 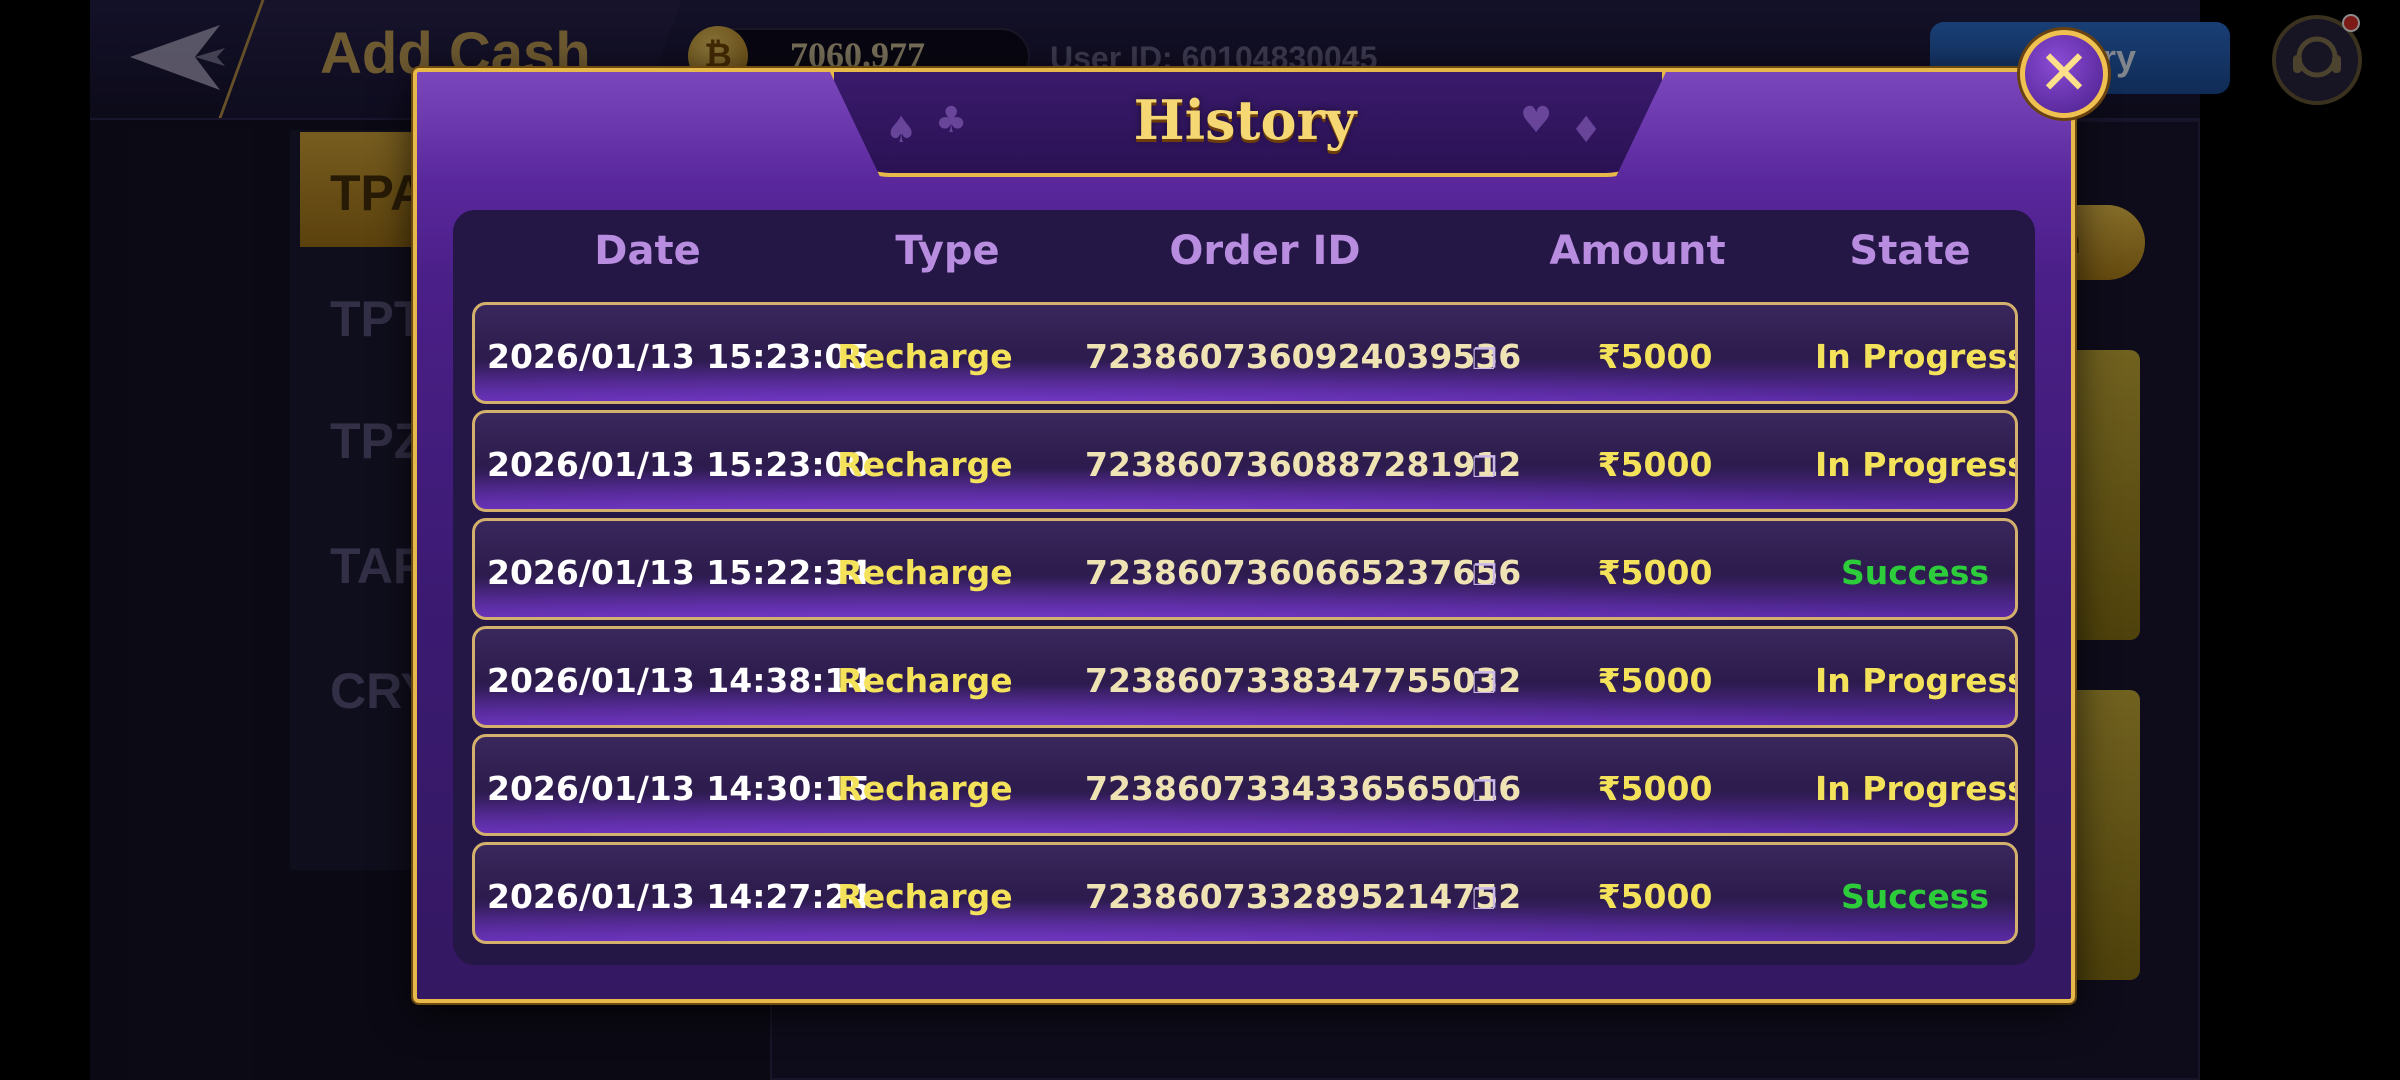 What do you see at coordinates (1303, 464) in the screenshot?
I see `row-order-id: 7238607360887281912` at bounding box center [1303, 464].